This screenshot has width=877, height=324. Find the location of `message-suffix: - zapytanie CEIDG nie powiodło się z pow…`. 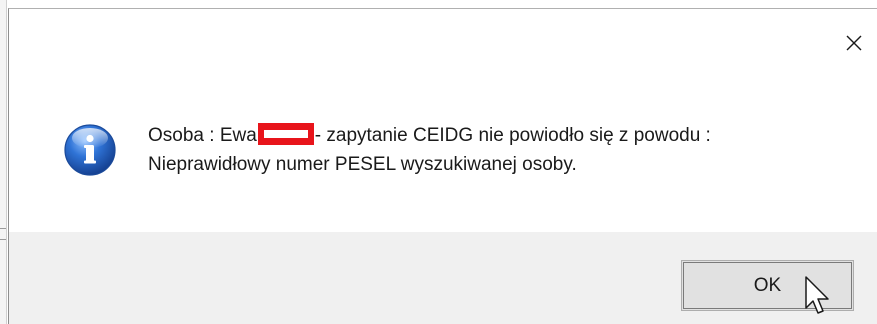

message-suffix: - zapytanie CEIDG nie powiodło się z pow… is located at coordinates (512, 135).